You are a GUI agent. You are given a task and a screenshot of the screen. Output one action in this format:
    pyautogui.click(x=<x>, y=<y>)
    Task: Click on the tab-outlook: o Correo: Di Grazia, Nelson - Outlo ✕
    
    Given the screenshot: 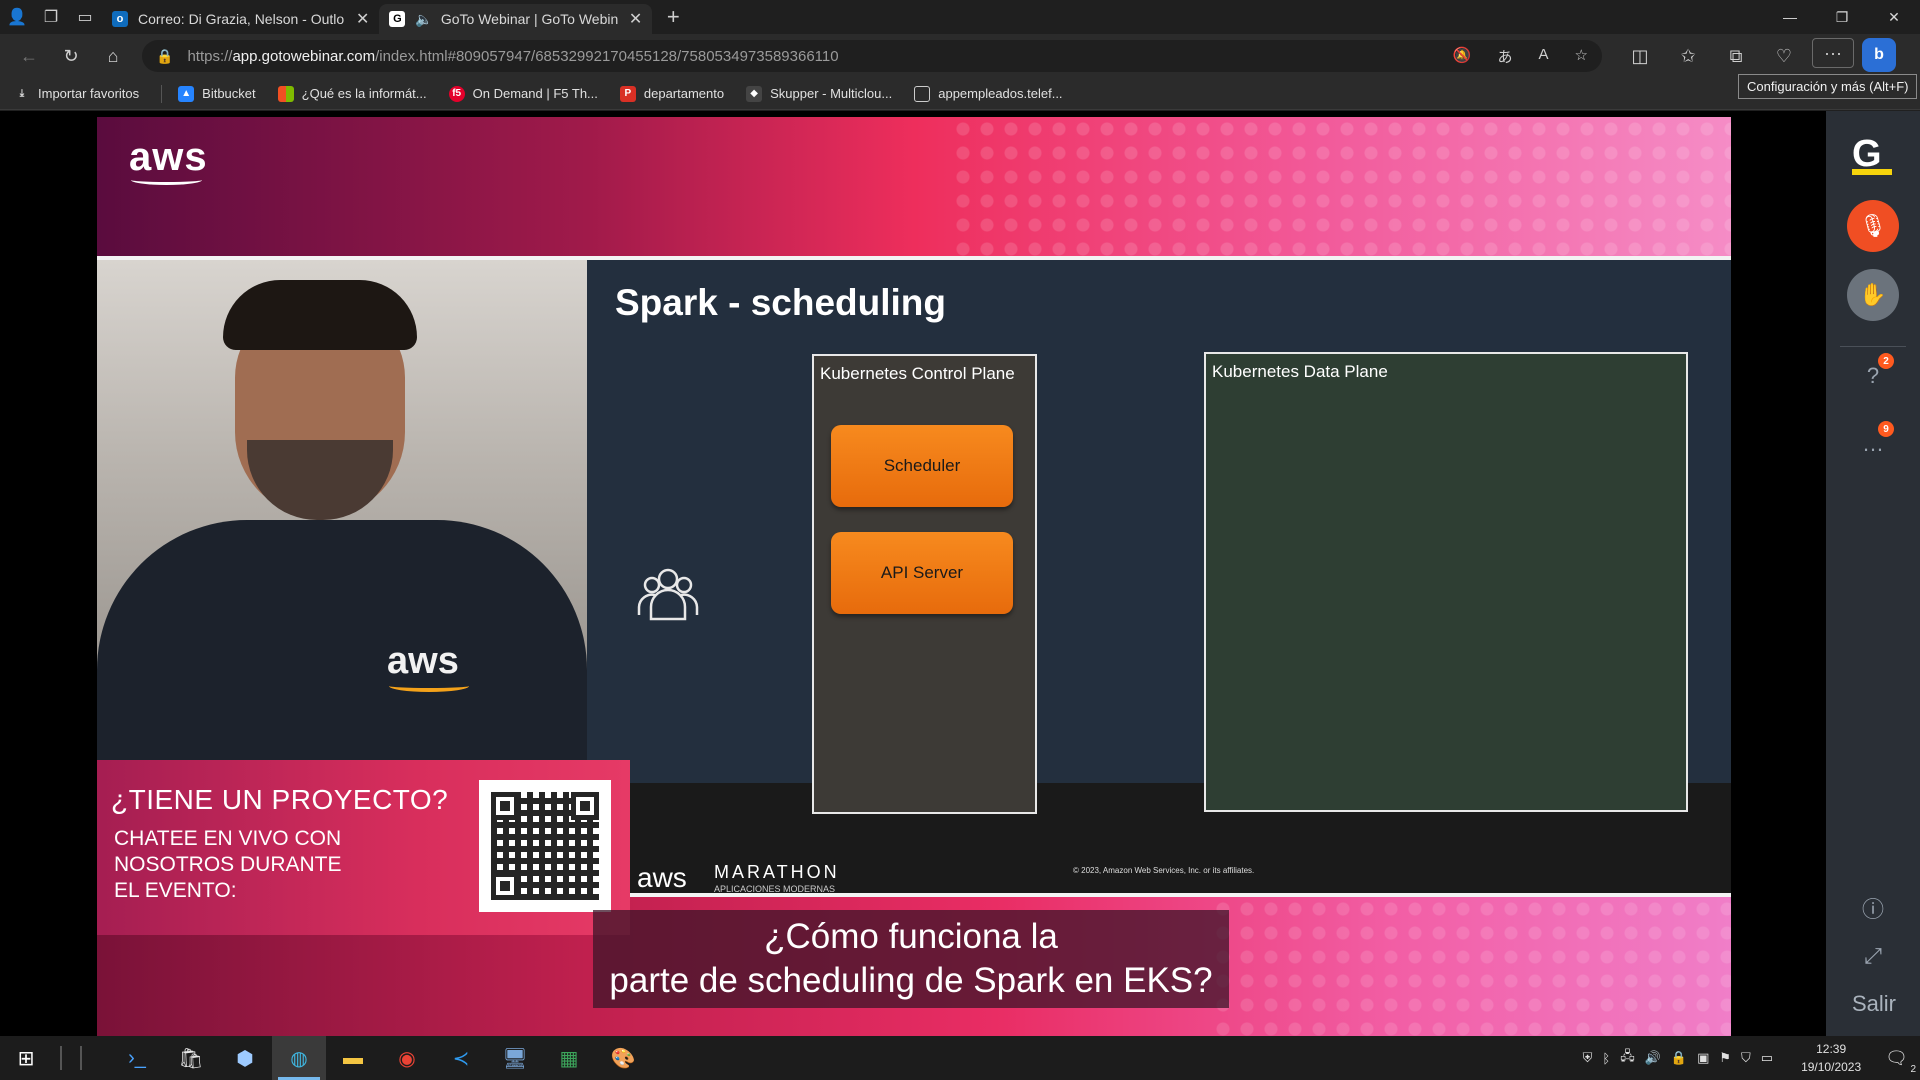 What is the action you would take?
    pyautogui.click(x=240, y=19)
    